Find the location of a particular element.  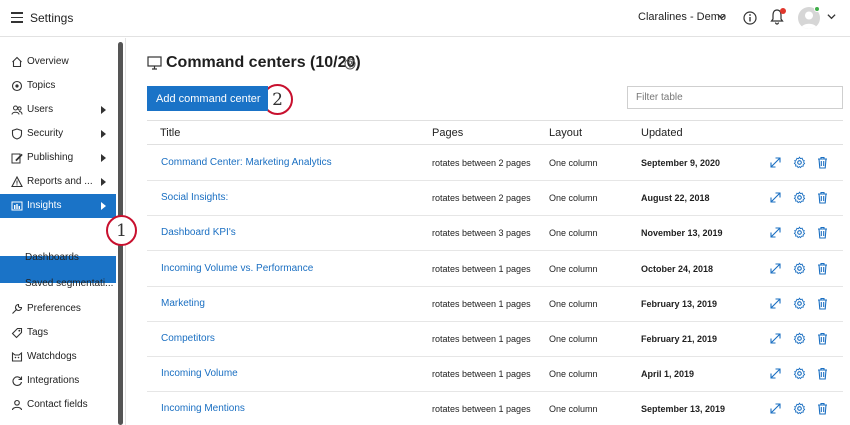

account-switcher: Claralines - Demo is located at coordinates (682, 17).